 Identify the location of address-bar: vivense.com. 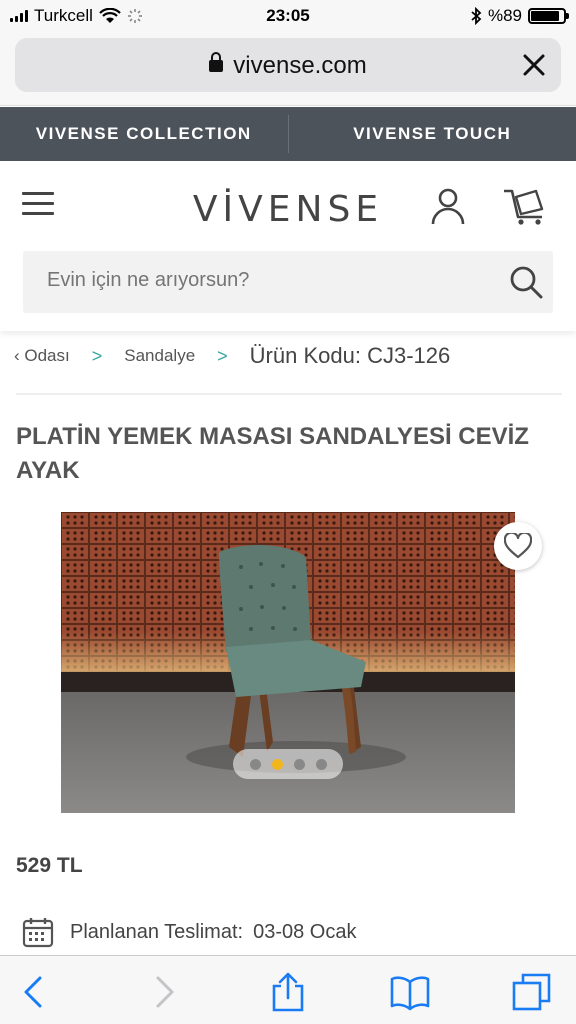
(288, 65).